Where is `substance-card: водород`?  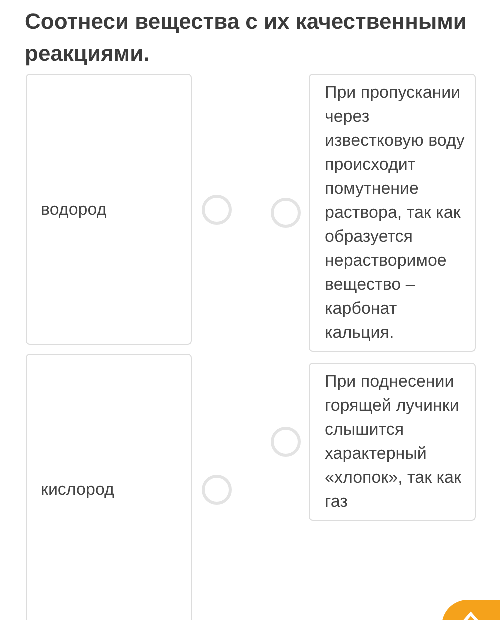
substance-card: водород is located at coordinates (109, 209).